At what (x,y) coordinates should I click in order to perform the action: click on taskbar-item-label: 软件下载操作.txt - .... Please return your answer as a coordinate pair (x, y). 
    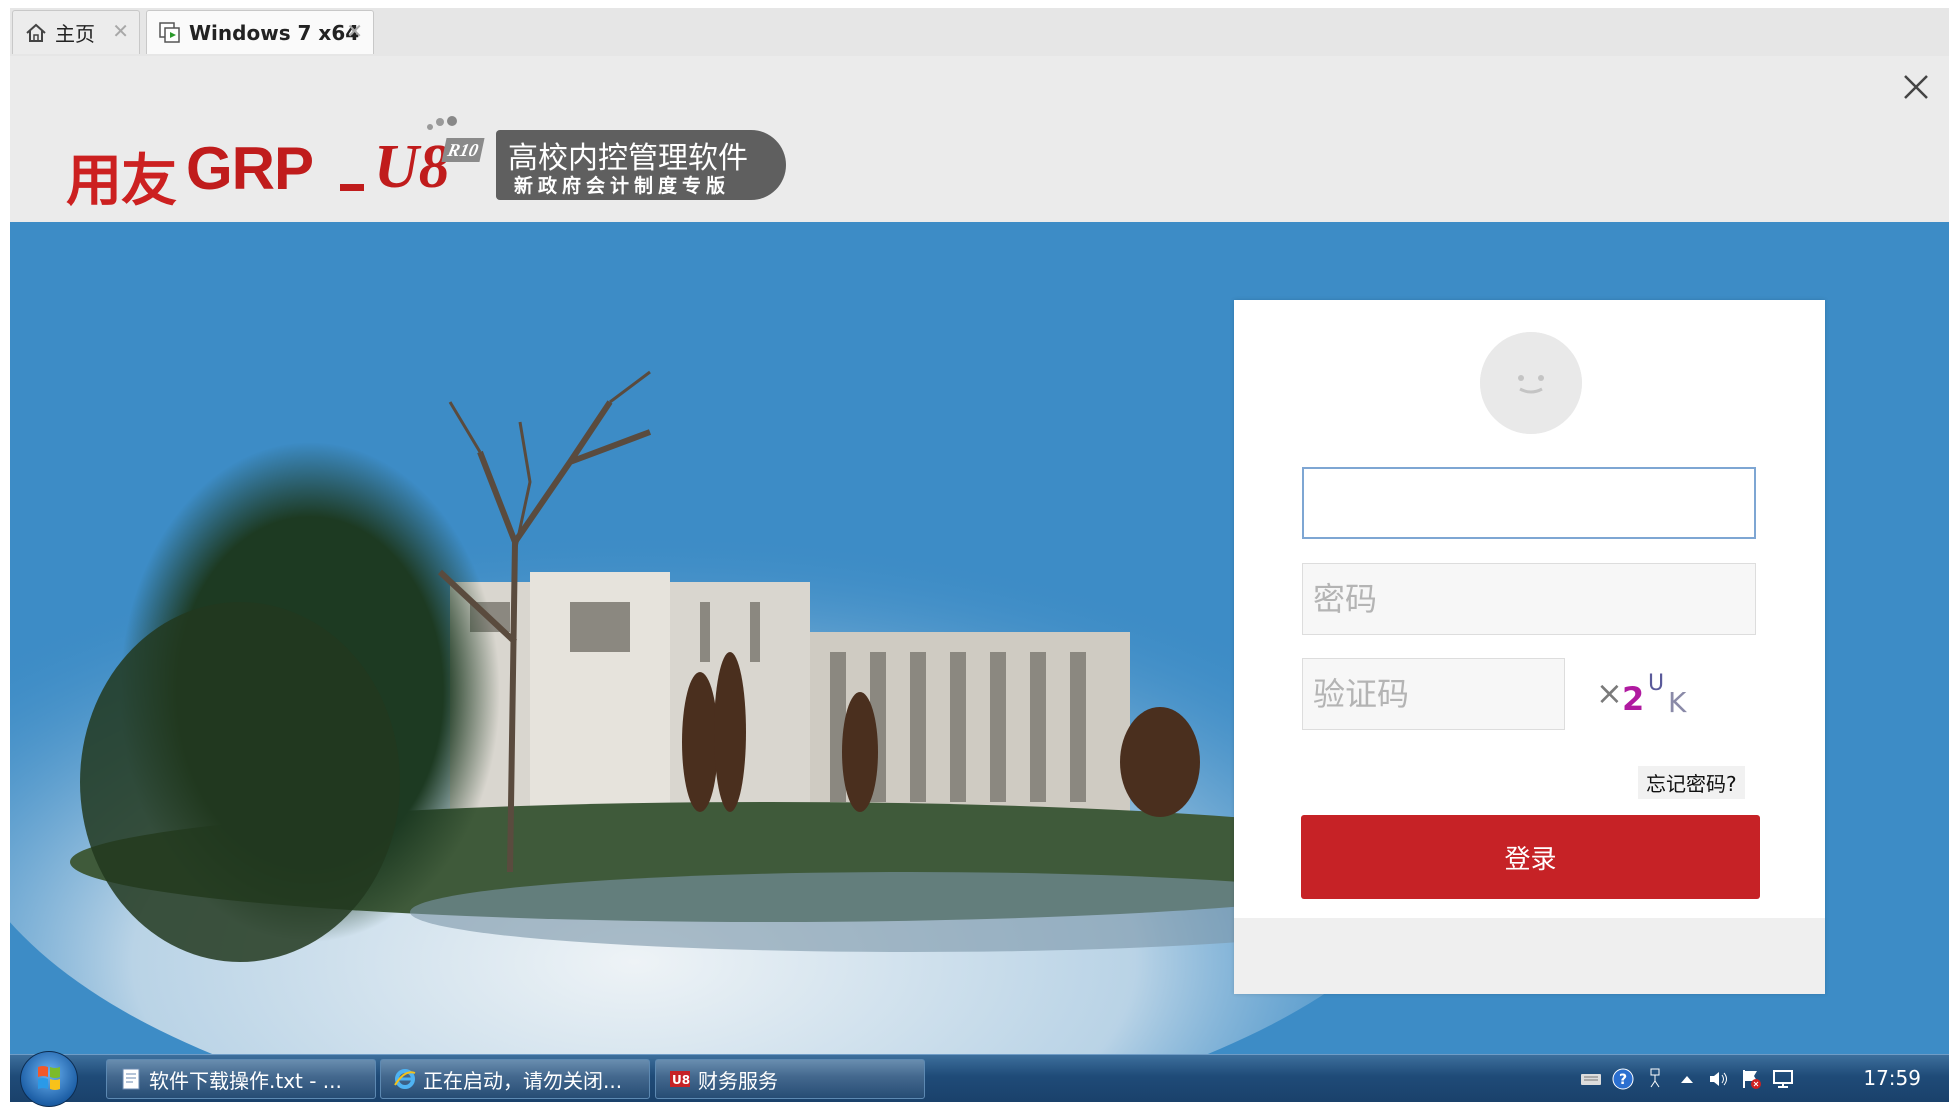
    Looking at the image, I should click on (245, 1080).